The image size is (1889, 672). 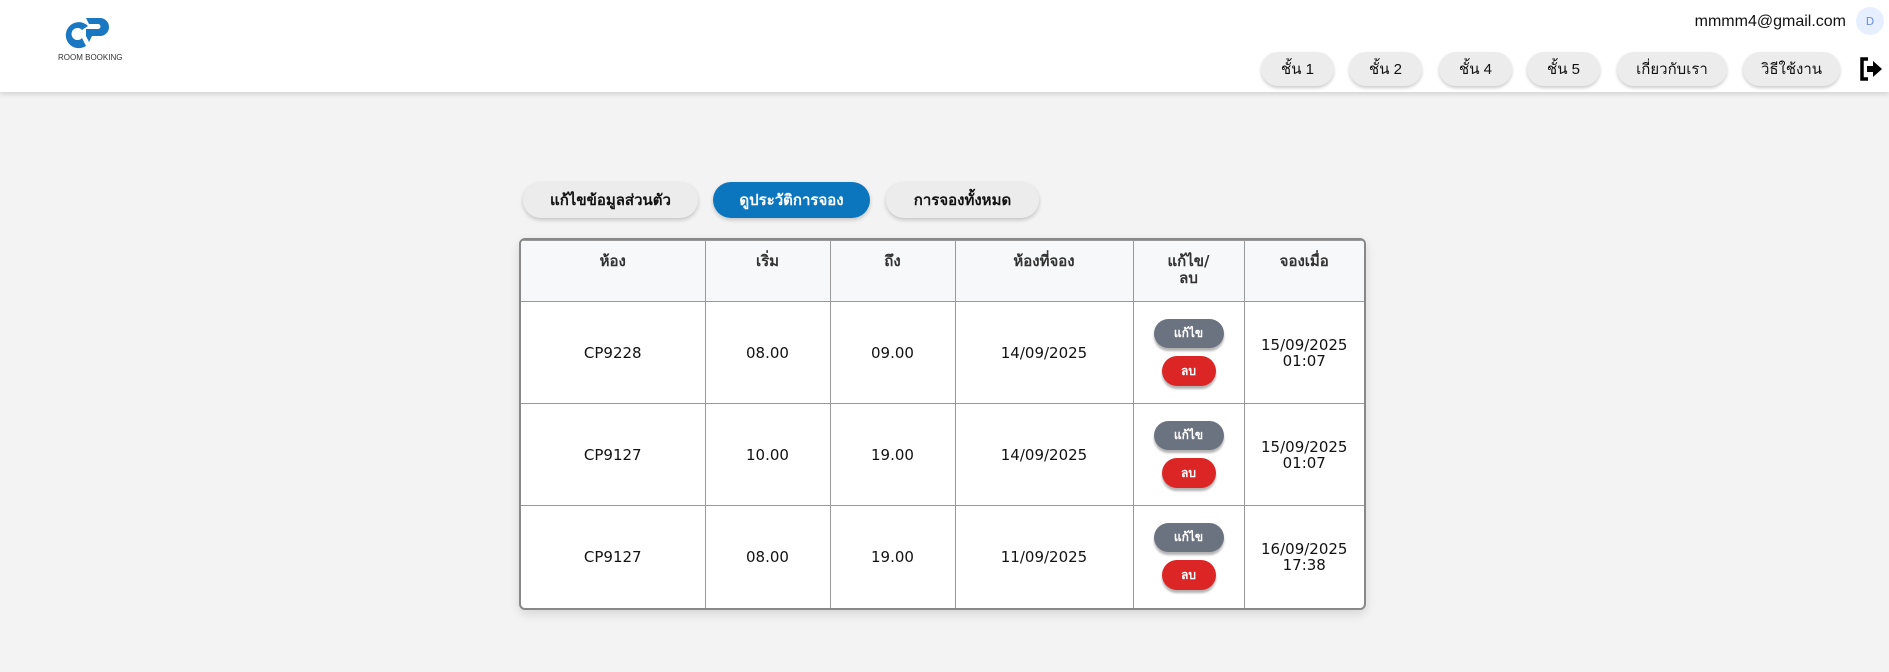 I want to click on header-edit-delete-text: แก้ไข/ลบ, so click(x=1188, y=269).